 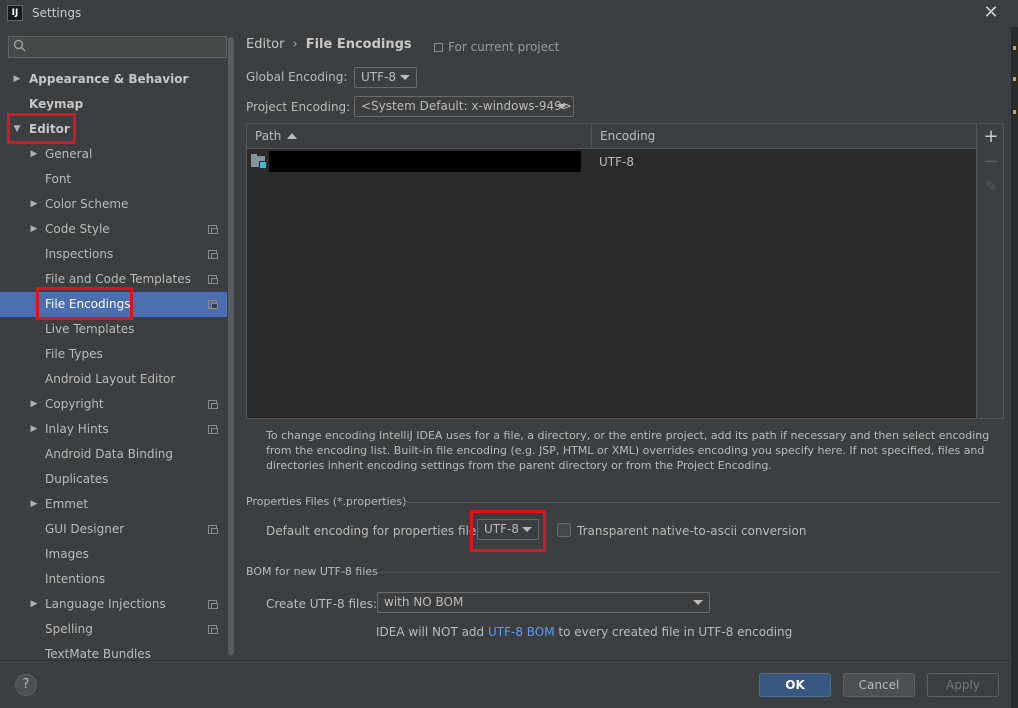 What do you see at coordinates (88, 304) in the screenshot?
I see `sidebar-item-label: File Encodings` at bounding box center [88, 304].